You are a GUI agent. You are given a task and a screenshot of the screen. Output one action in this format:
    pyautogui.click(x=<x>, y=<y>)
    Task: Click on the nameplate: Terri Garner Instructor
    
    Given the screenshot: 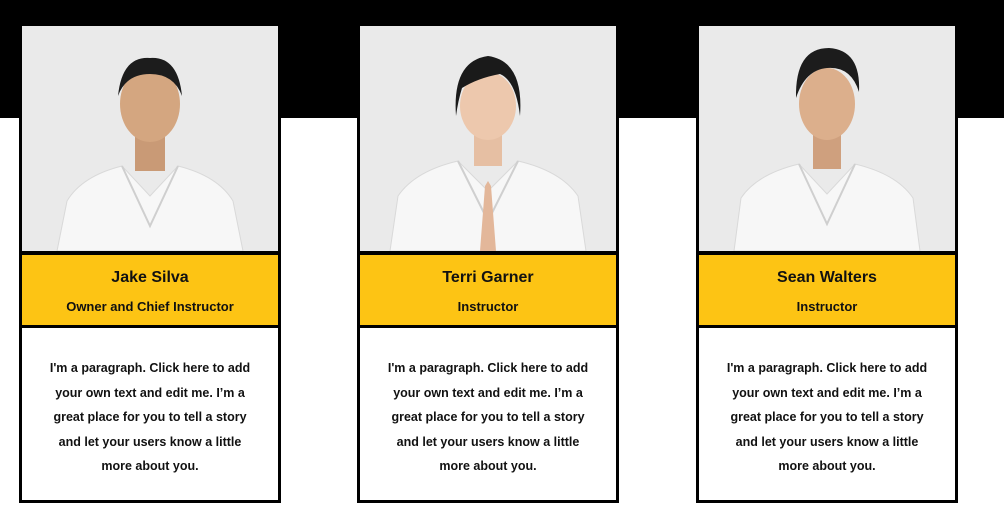 What is the action you would take?
    pyautogui.click(x=488, y=289)
    